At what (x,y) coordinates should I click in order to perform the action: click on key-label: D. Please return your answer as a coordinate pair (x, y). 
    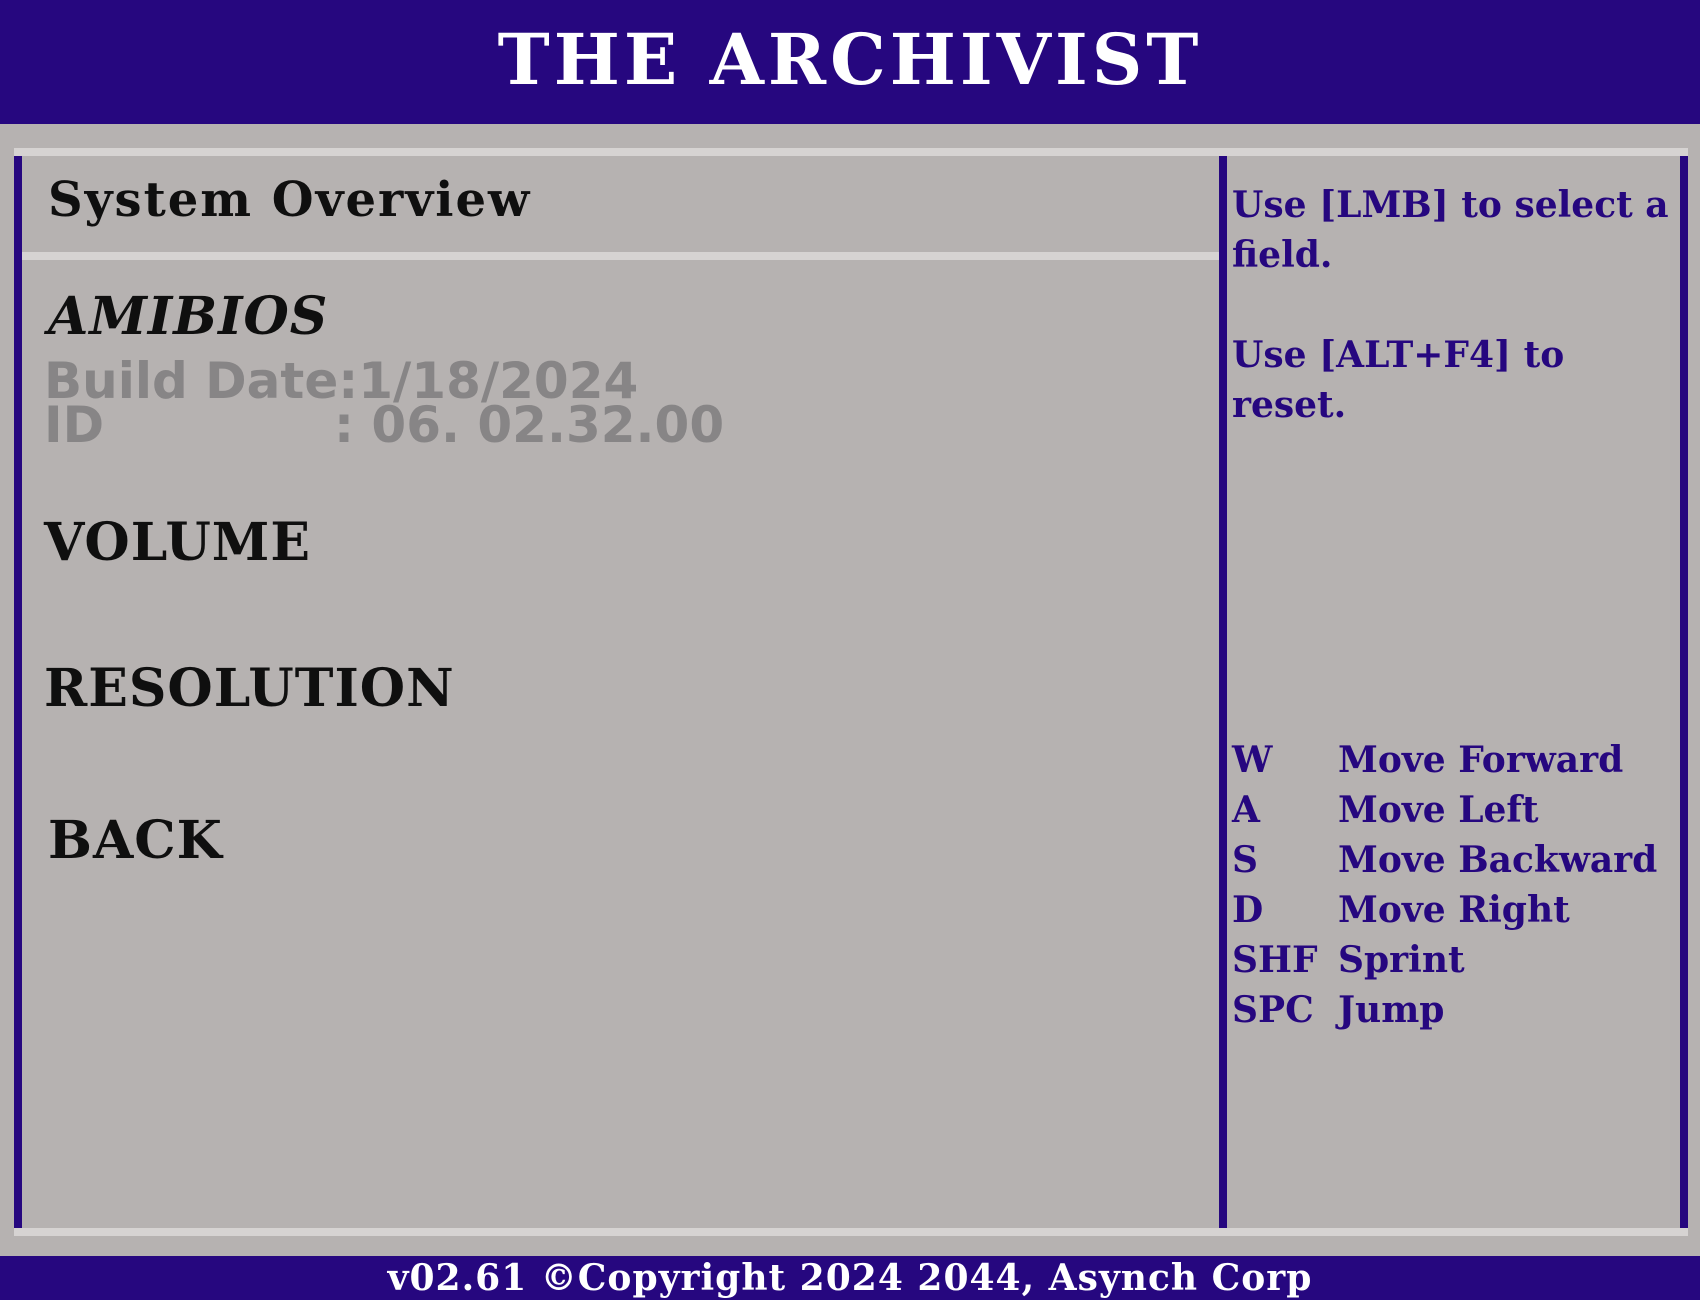
    Looking at the image, I should click on (1248, 910).